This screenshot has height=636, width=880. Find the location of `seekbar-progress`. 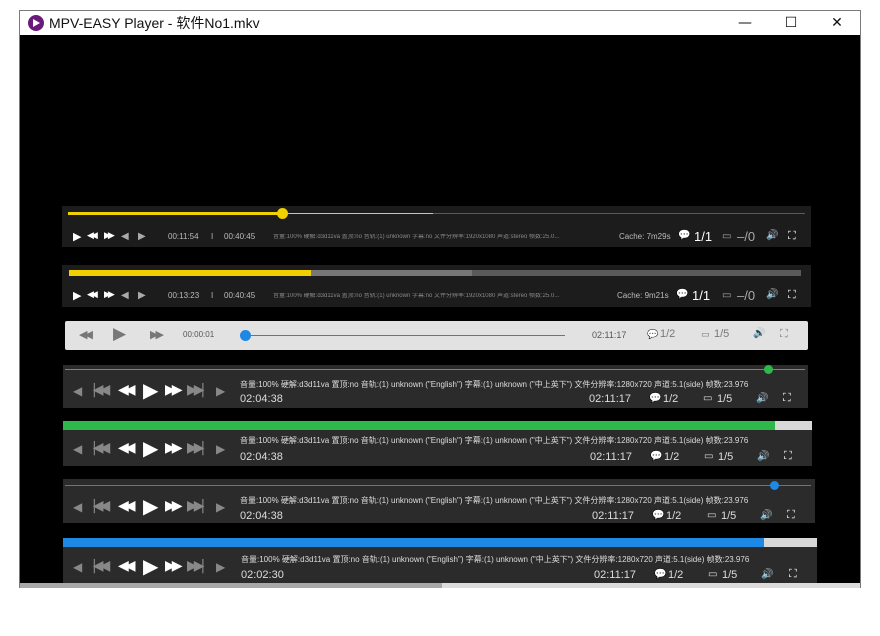

seekbar-progress is located at coordinates (190, 273).